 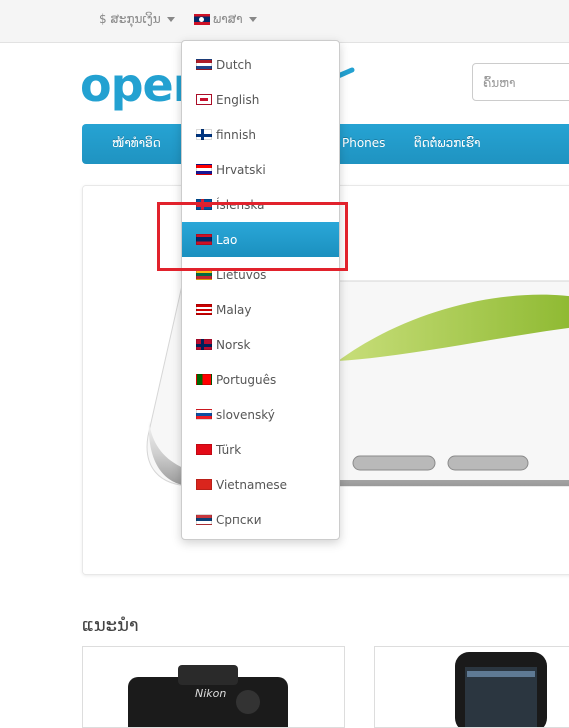 What do you see at coordinates (260, 64) in the screenshot?
I see `language-option-nl: Dutch` at bounding box center [260, 64].